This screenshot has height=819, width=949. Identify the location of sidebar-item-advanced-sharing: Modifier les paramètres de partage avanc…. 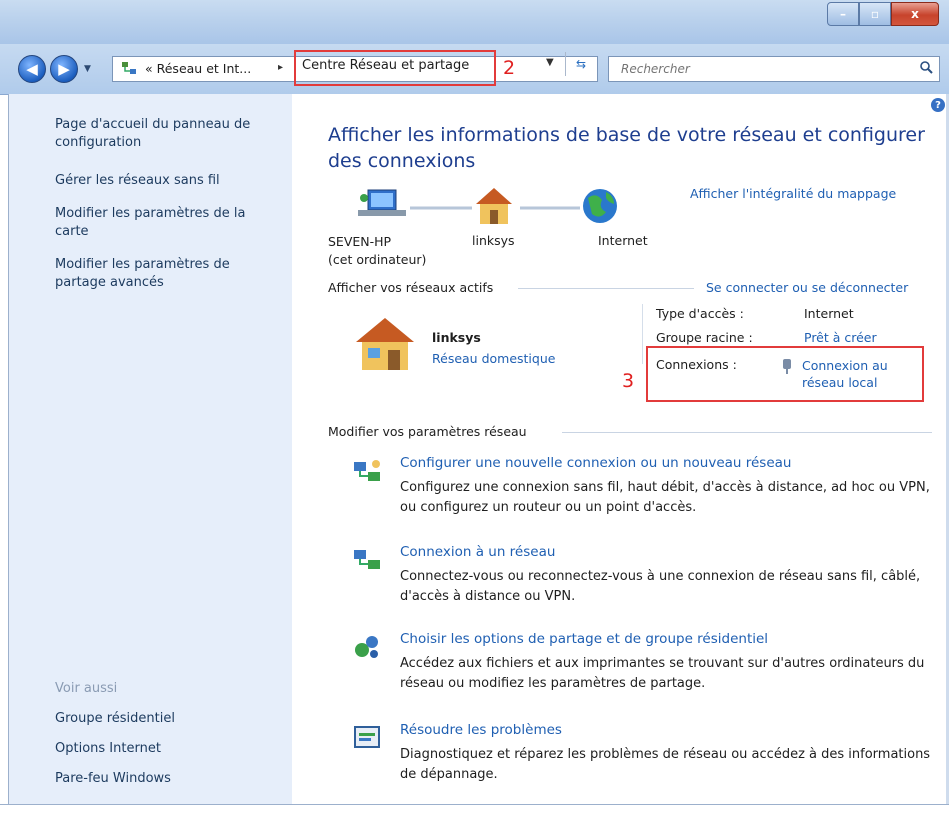
(162, 274).